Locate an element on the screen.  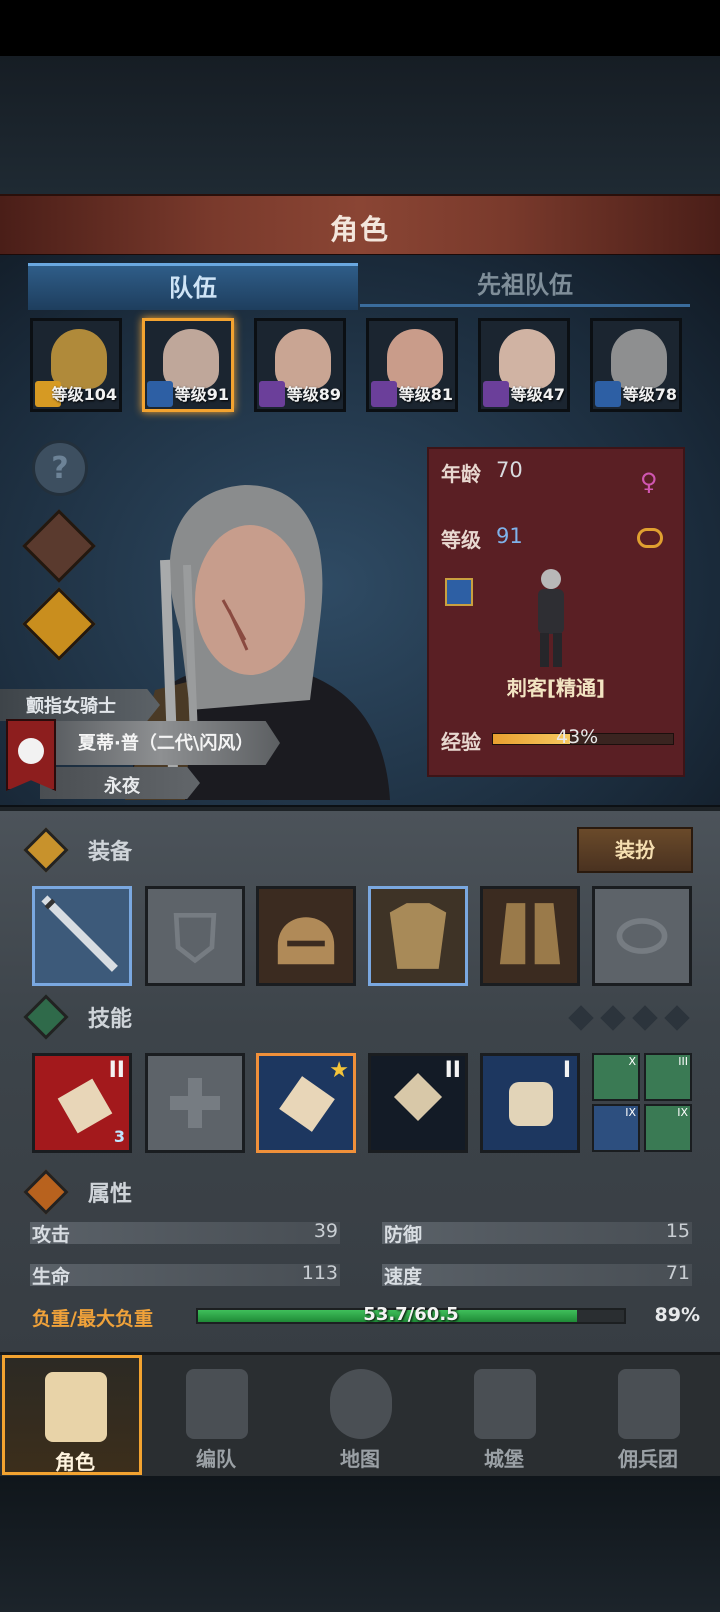
attack-value: 39 is located at coordinates (325, 1231).